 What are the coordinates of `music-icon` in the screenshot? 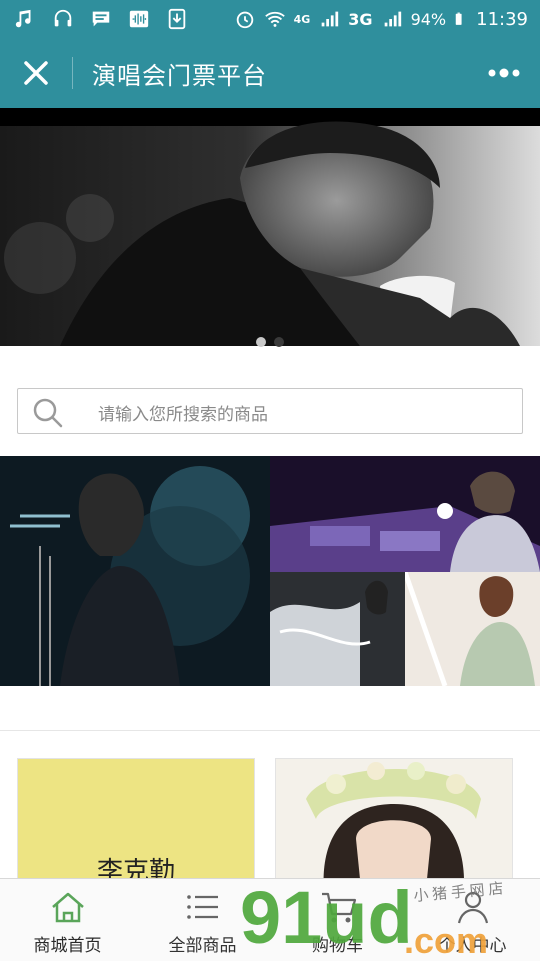 It's located at (23, 18).